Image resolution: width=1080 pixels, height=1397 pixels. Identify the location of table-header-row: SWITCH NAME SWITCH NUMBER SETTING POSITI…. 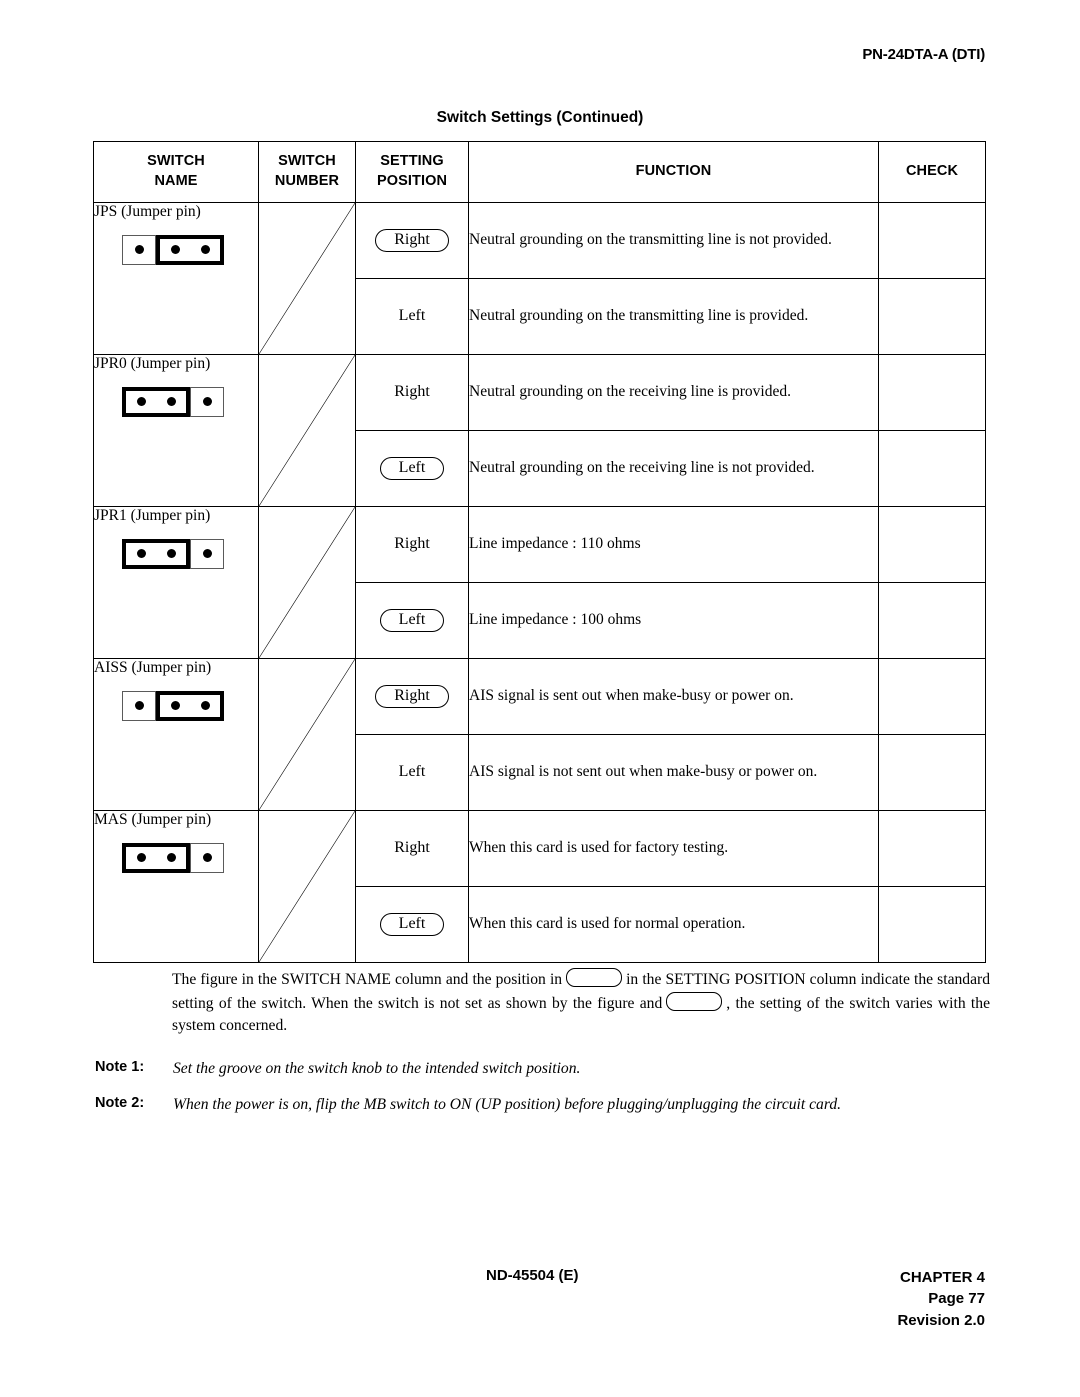
(539, 172).